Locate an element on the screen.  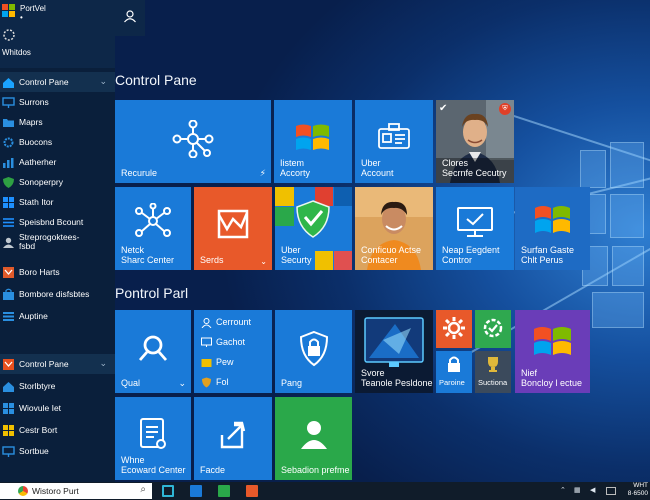
tile-neap: Neap Eegdent Contror is located at coordinates (475, 228).